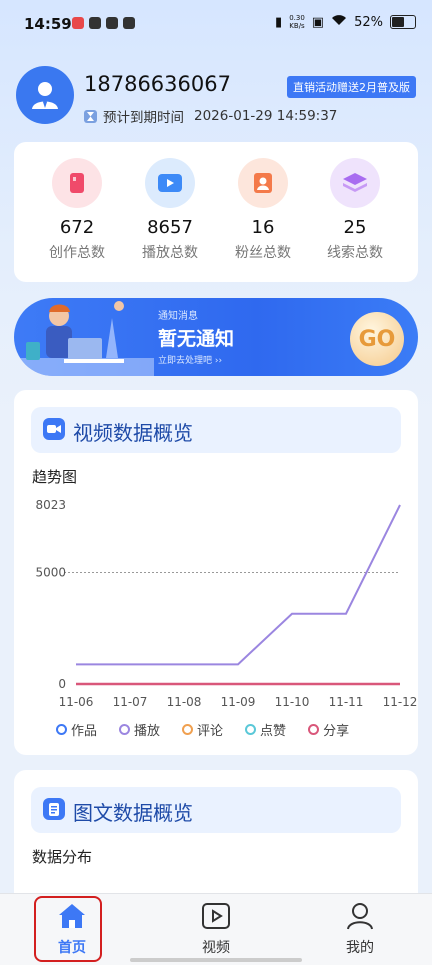 The image size is (432, 965). I want to click on status-right: ▮ 0.30 KB/s ▣ 52%, so click(345, 22).